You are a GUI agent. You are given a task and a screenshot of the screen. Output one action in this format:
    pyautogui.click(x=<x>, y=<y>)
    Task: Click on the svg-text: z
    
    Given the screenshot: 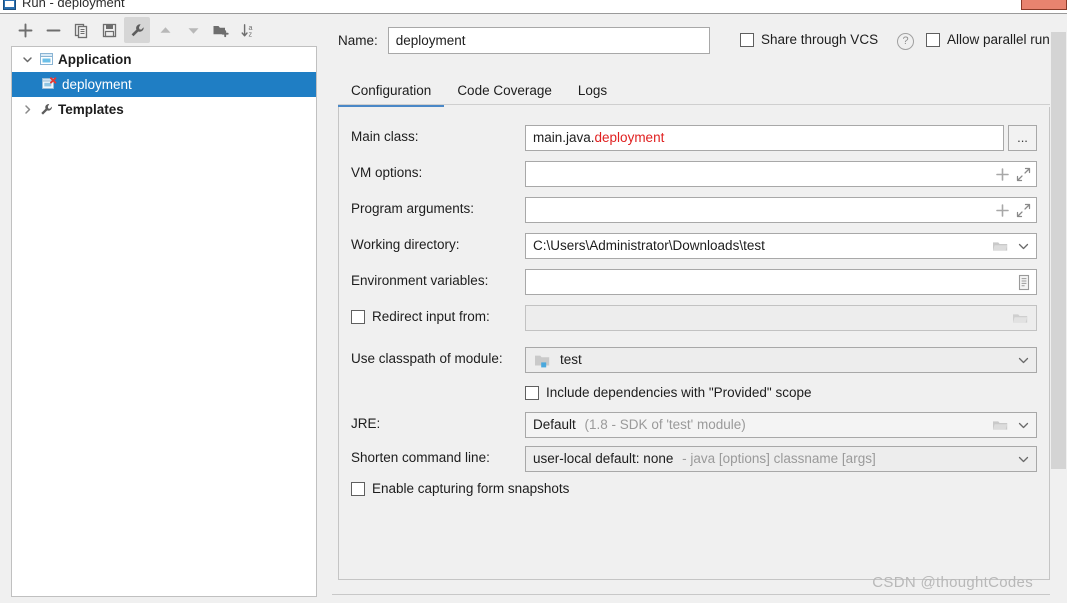 What is the action you would take?
    pyautogui.click(x=251, y=33)
    